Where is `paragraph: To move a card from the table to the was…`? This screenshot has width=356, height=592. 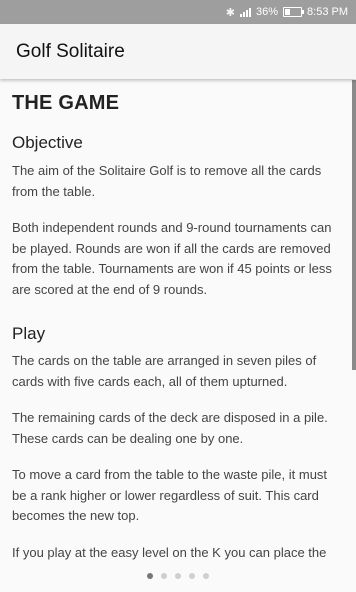 paragraph: To move a card from the table to the was… is located at coordinates (170, 495).